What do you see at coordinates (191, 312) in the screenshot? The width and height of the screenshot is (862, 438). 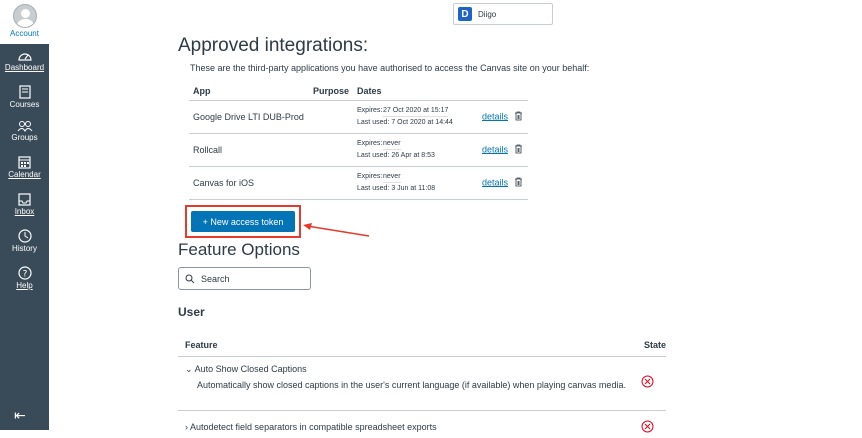 I see `section-heading-user: User` at bounding box center [191, 312].